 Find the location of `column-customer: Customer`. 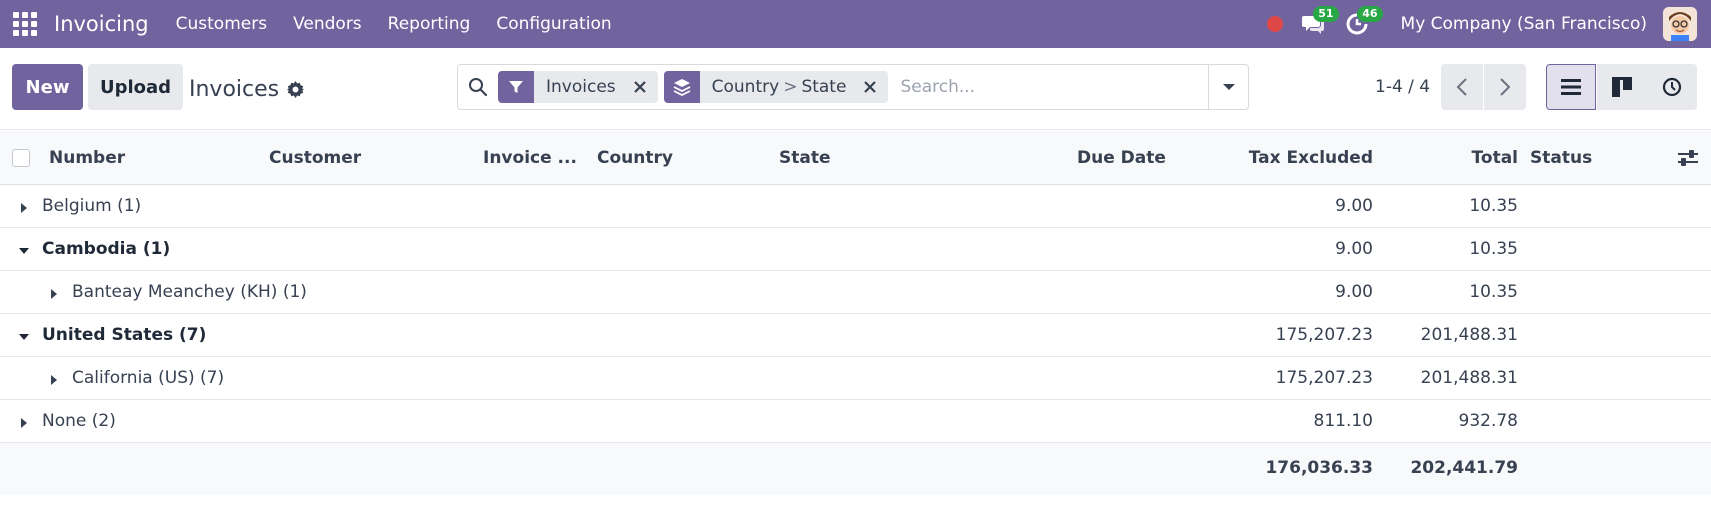

column-customer: Customer is located at coordinates (315, 158).